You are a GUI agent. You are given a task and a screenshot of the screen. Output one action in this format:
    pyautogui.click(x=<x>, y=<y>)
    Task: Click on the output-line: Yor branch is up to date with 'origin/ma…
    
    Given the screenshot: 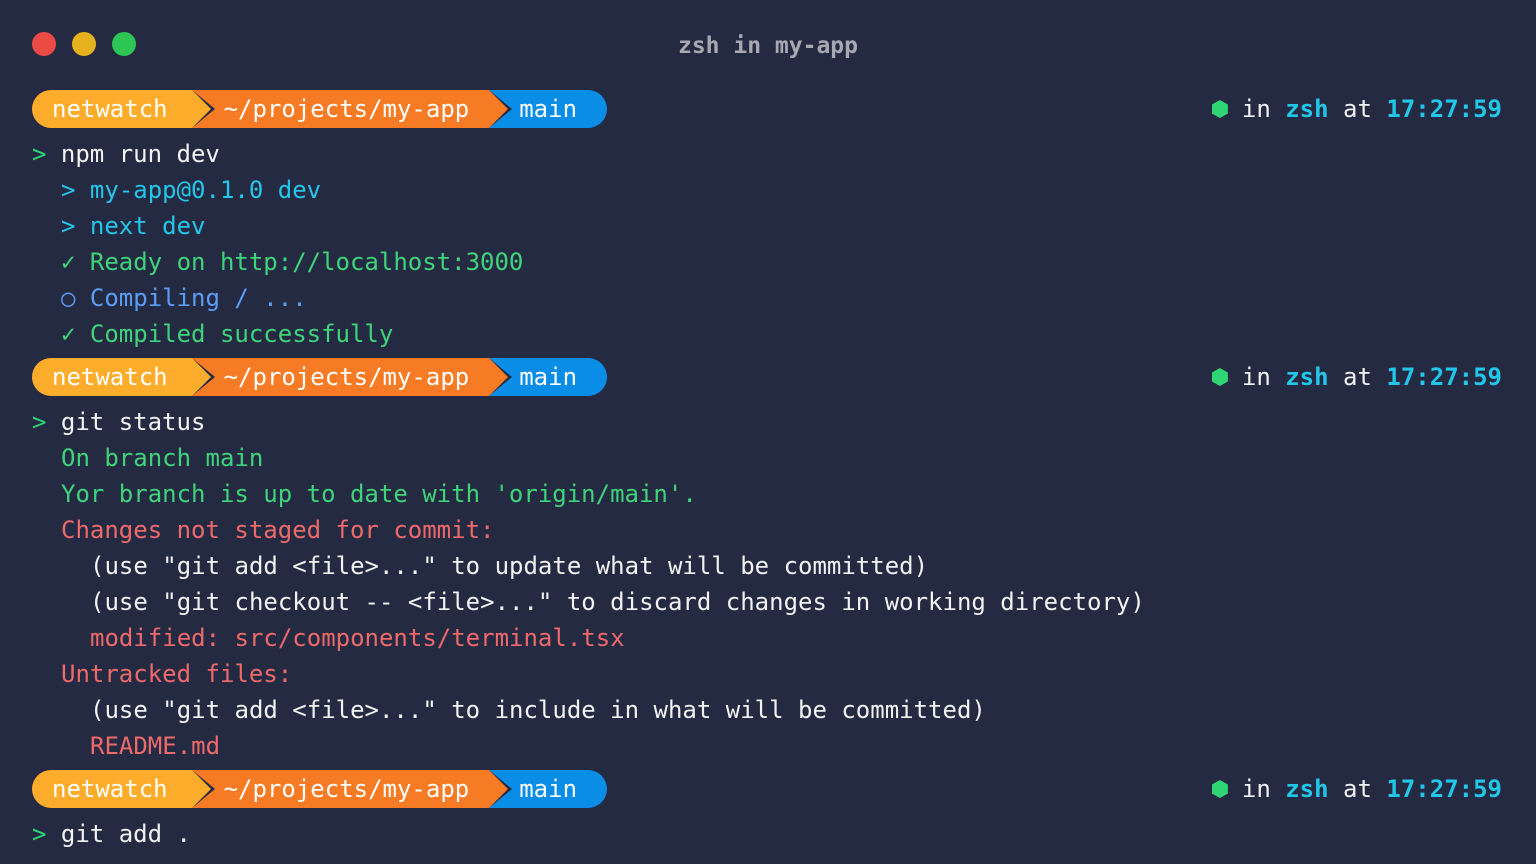 What is the action you would take?
    pyautogui.click(x=379, y=494)
    